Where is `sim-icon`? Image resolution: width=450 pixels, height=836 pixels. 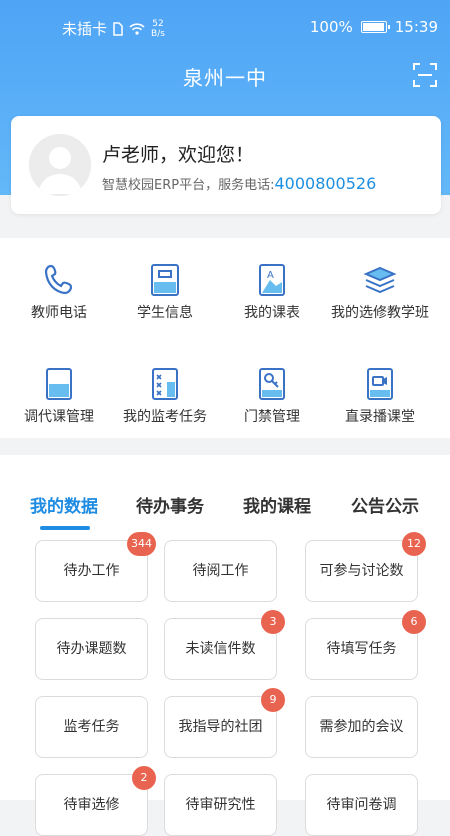
sim-icon is located at coordinates (118, 28).